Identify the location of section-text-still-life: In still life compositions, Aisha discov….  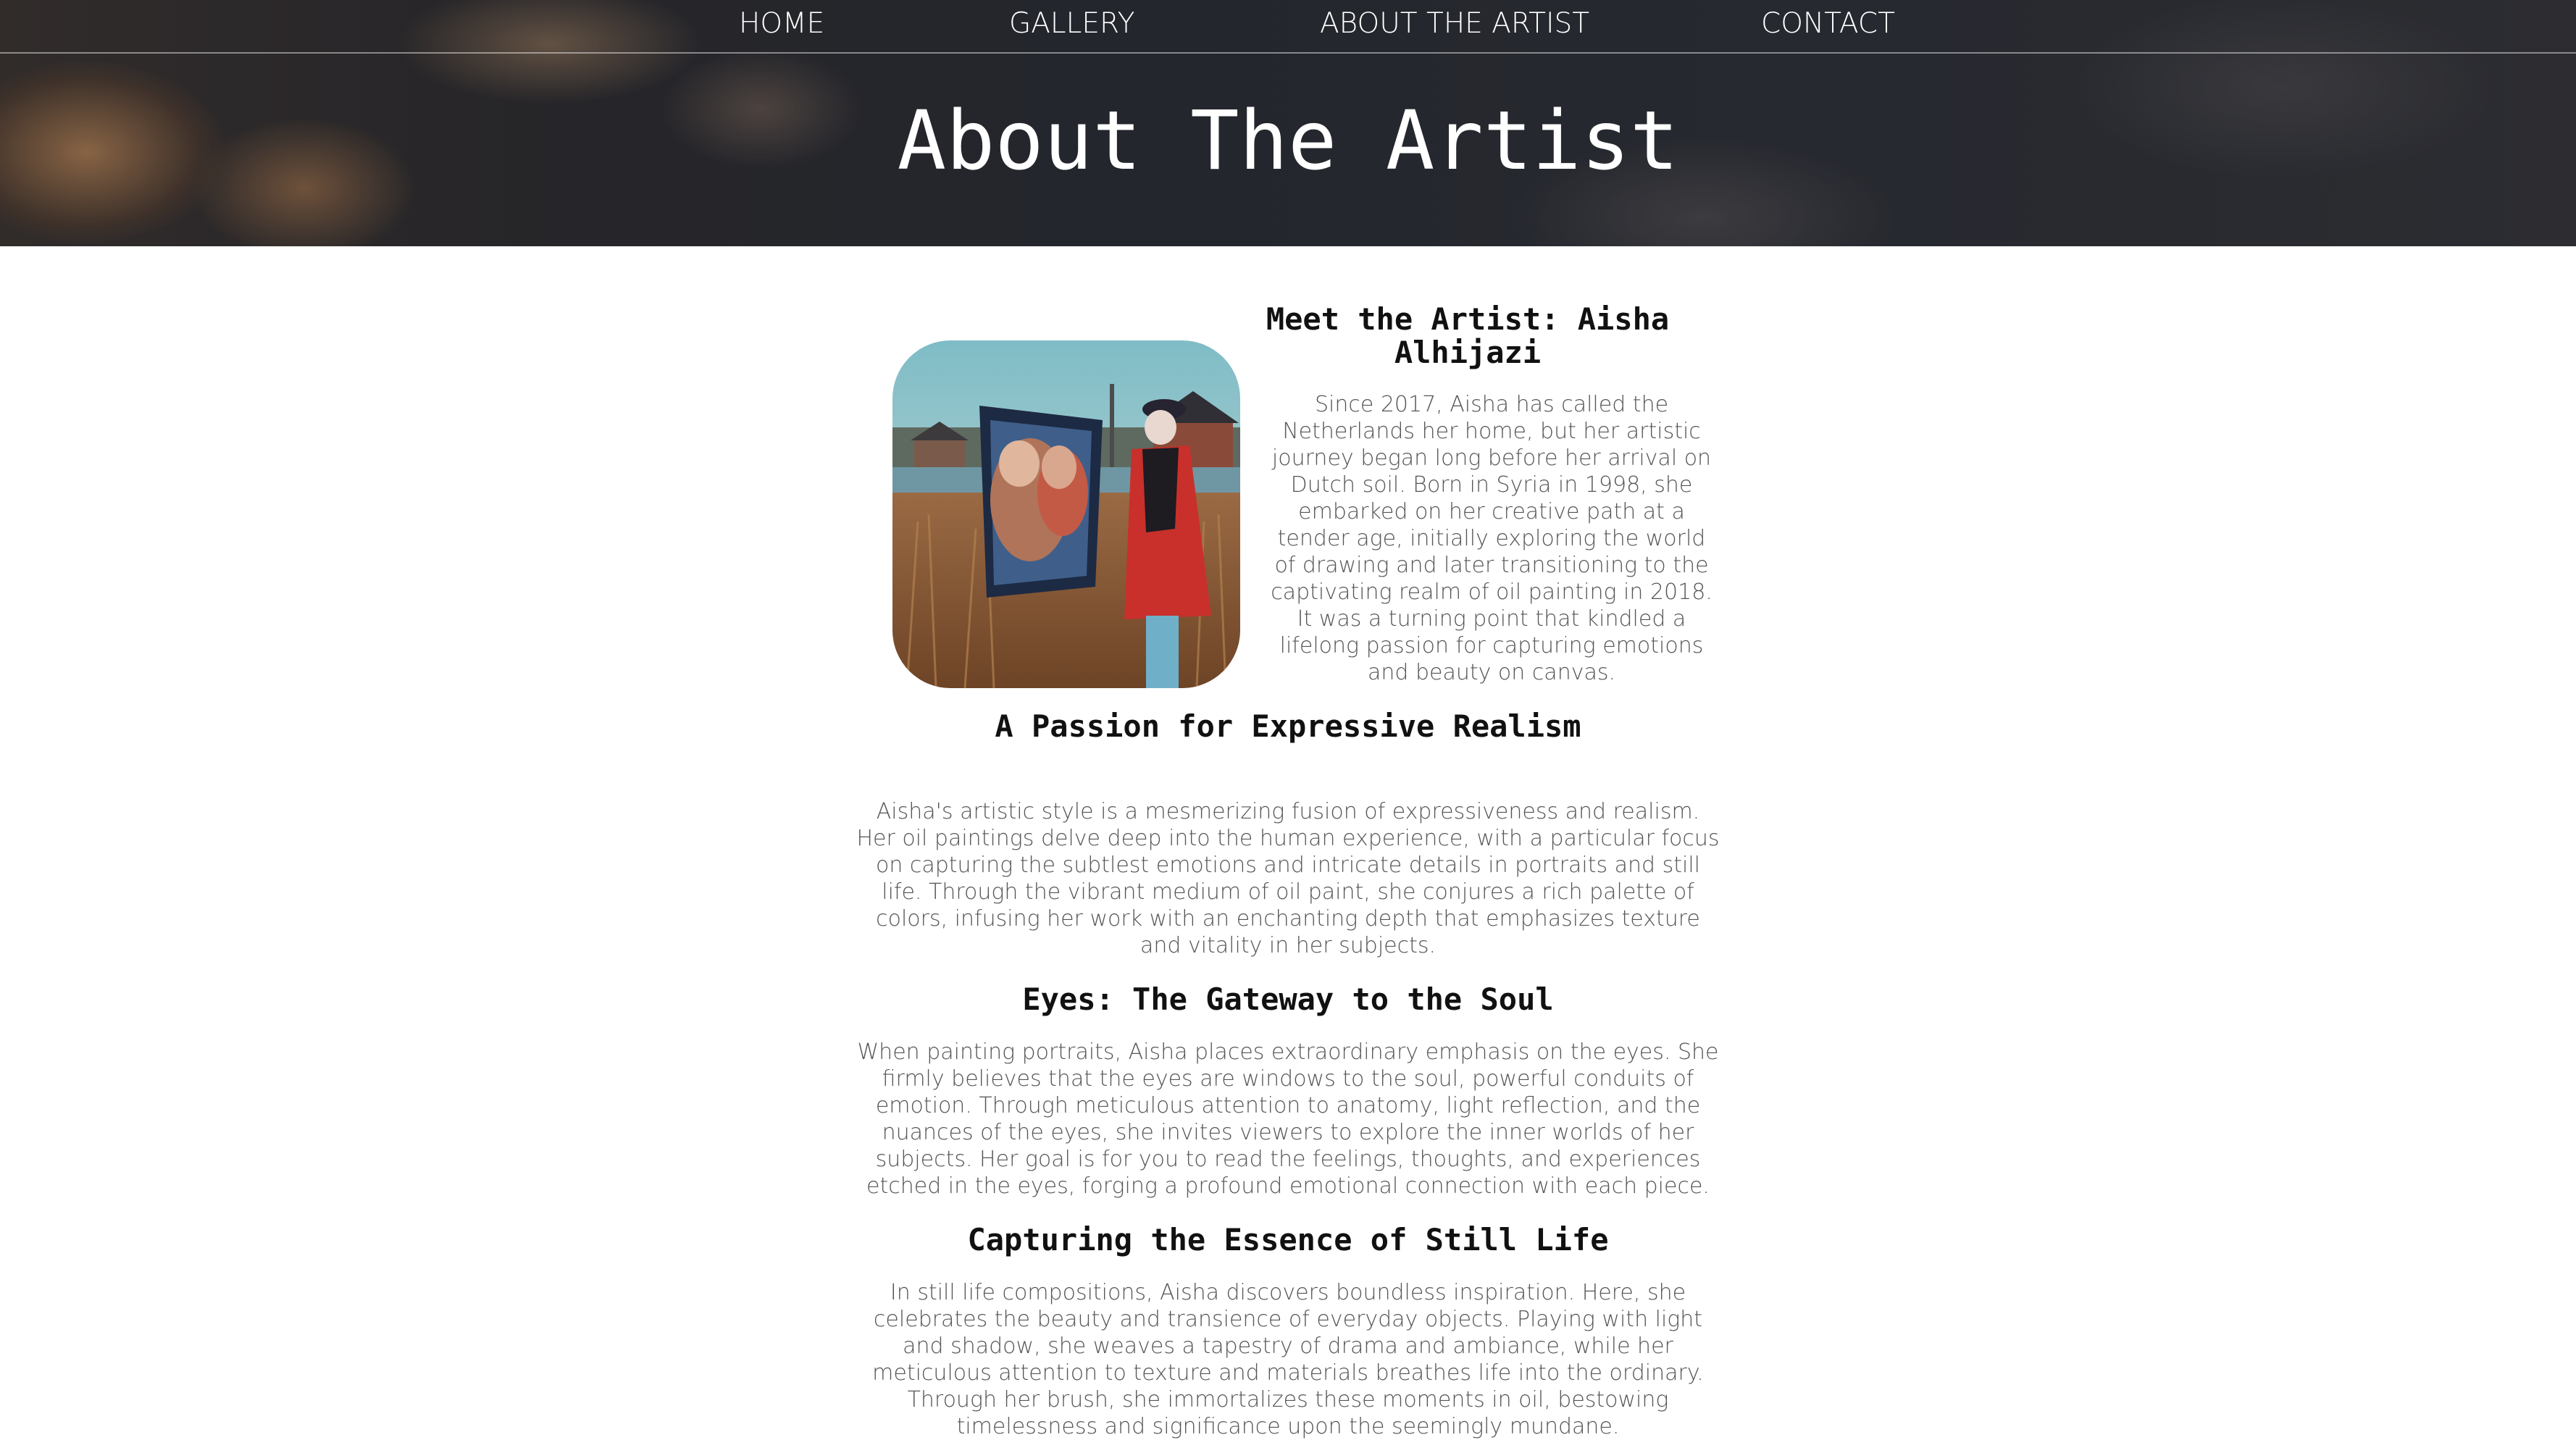
(1288, 1359).